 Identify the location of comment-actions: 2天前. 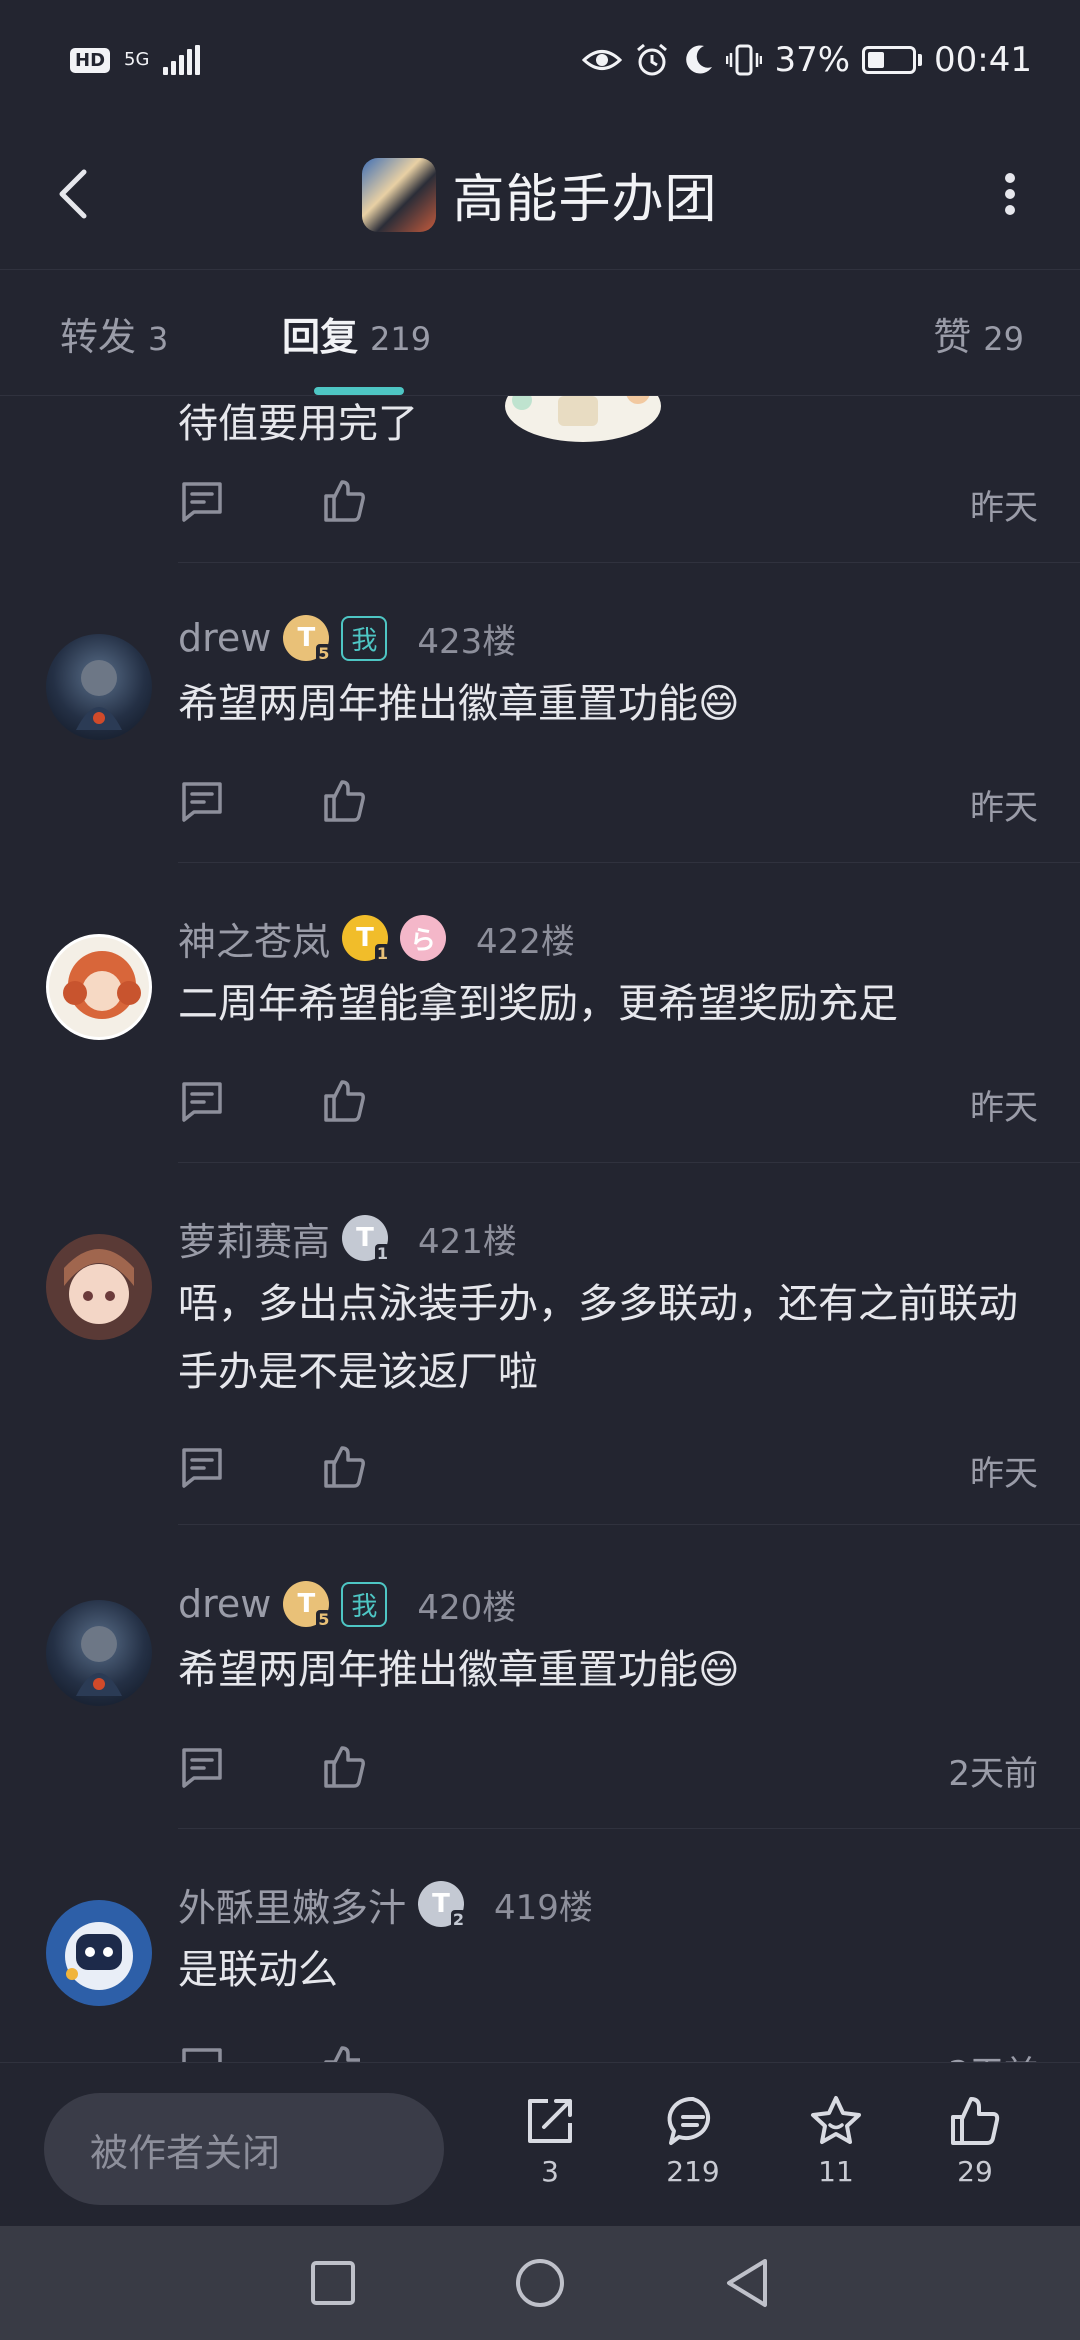
(608, 2050).